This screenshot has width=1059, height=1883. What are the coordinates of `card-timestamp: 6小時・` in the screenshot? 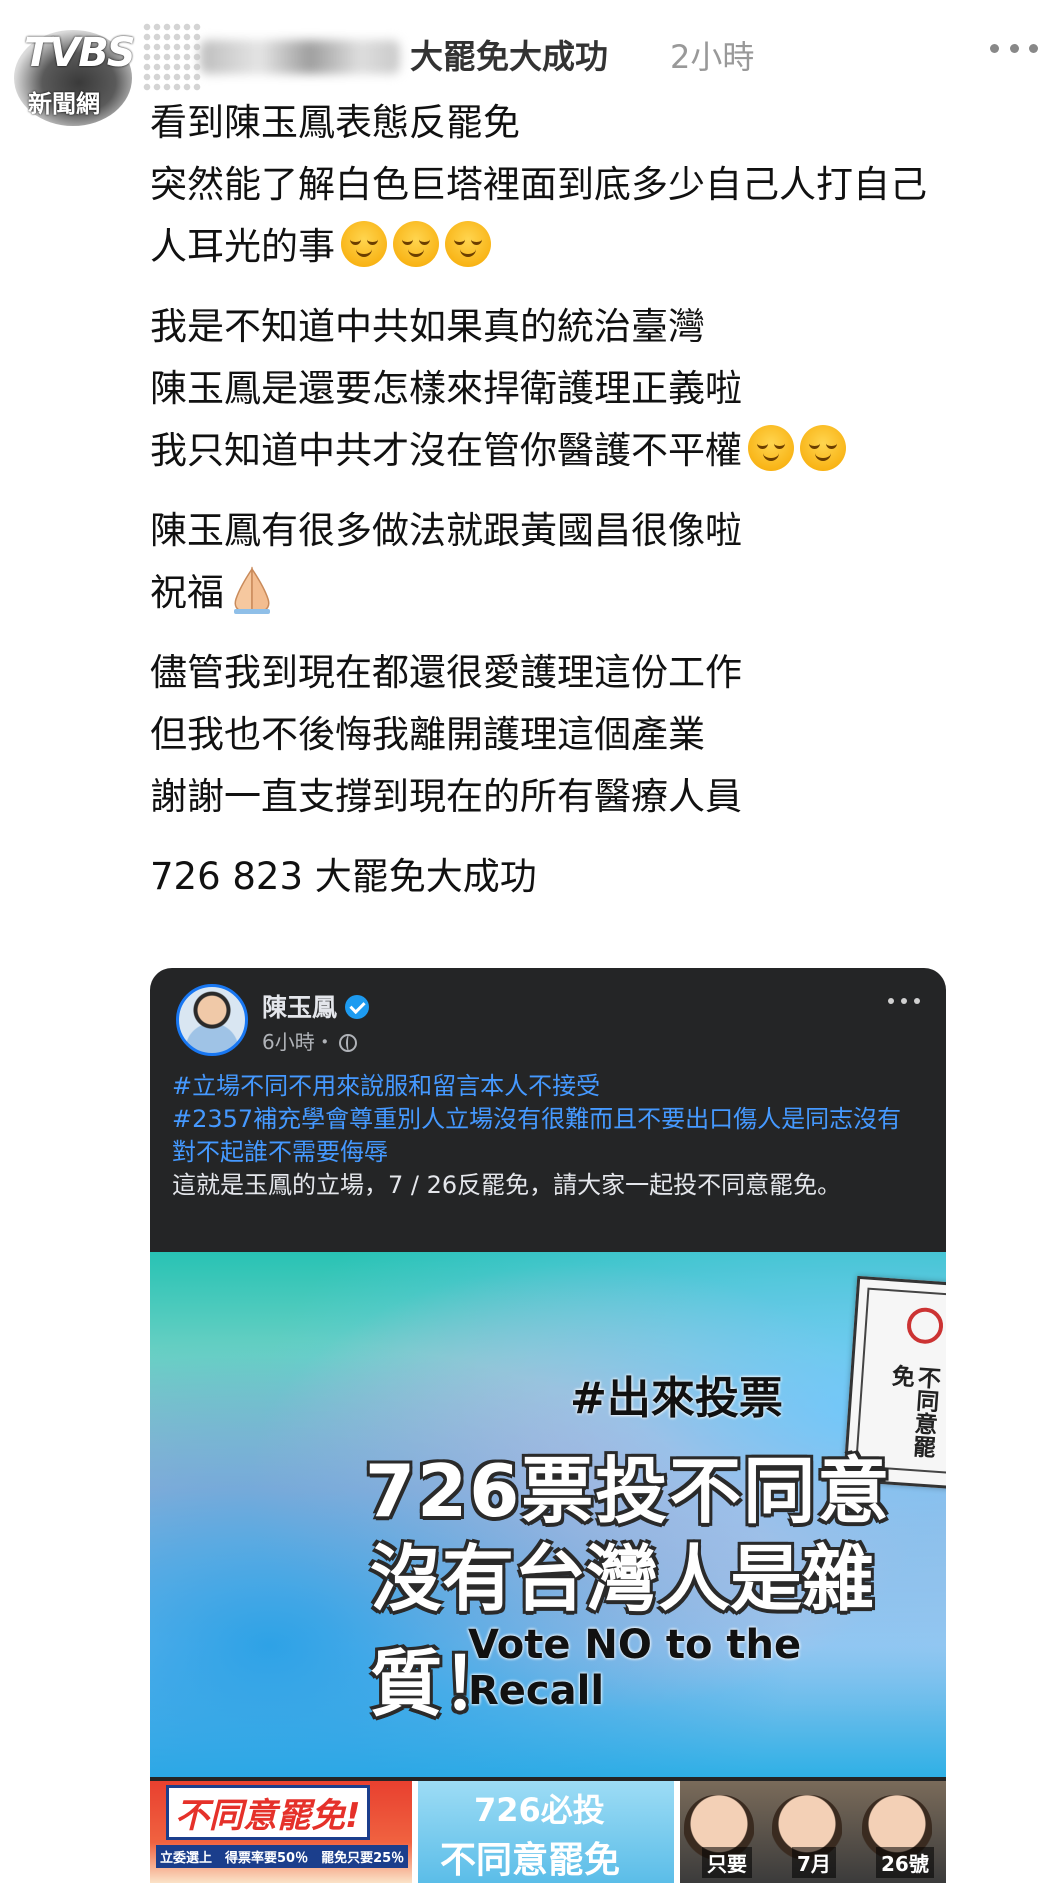 It's located at (298, 1042).